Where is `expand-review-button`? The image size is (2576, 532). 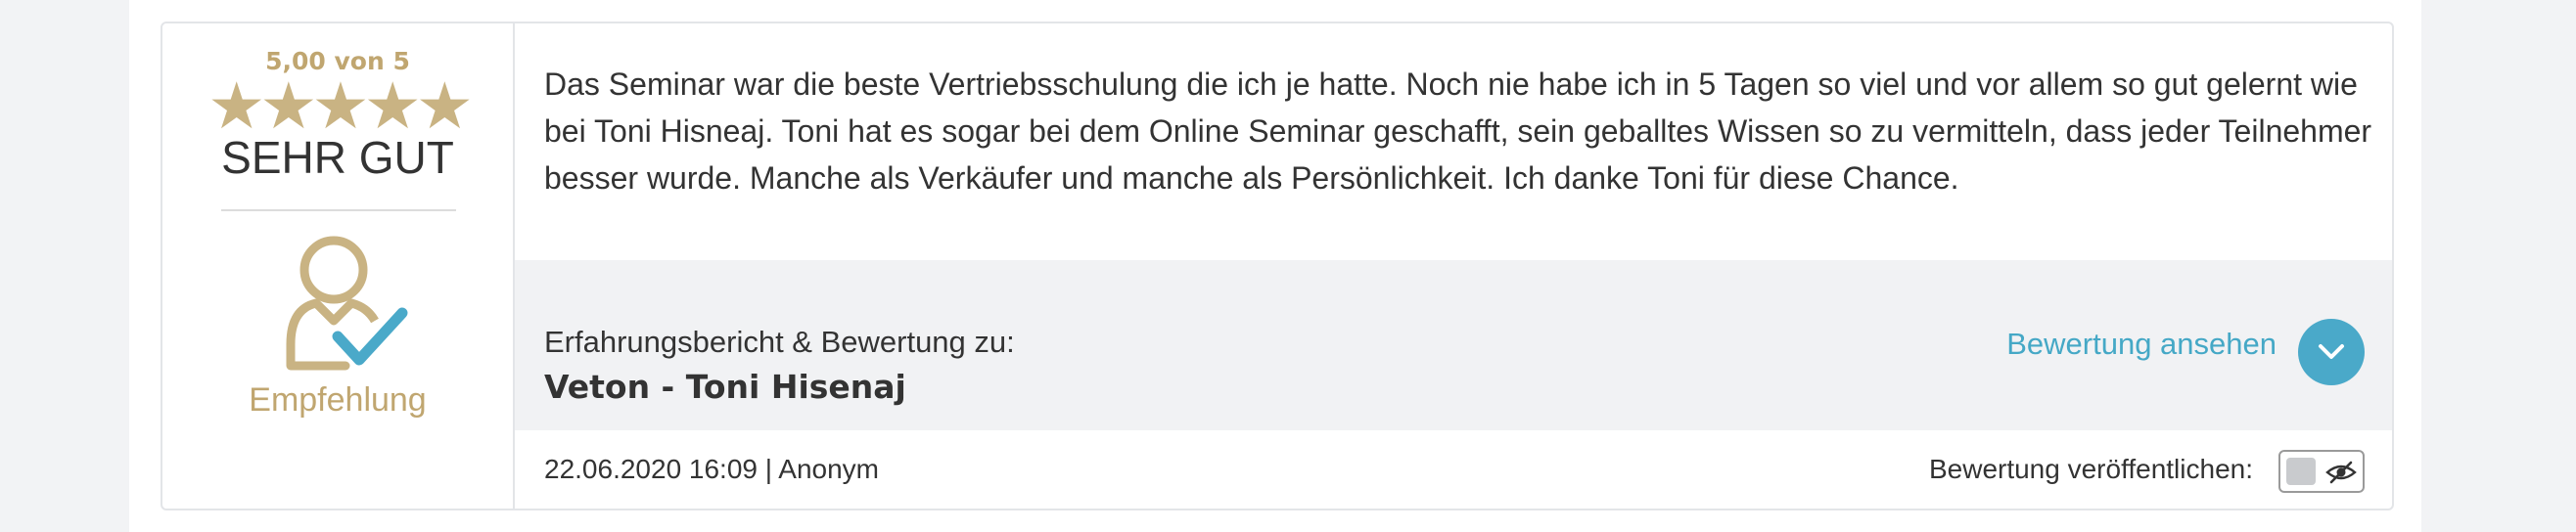
expand-review-button is located at coordinates (2332, 352).